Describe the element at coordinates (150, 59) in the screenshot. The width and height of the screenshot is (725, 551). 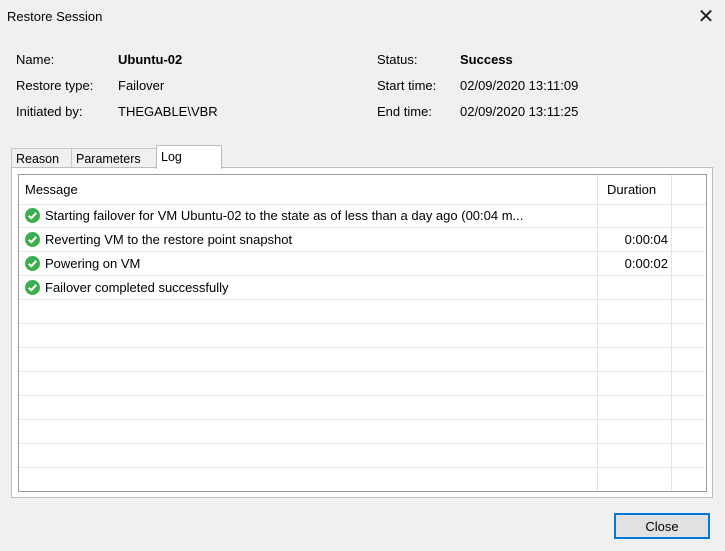
I see `name-value: Ubuntu-02` at that location.